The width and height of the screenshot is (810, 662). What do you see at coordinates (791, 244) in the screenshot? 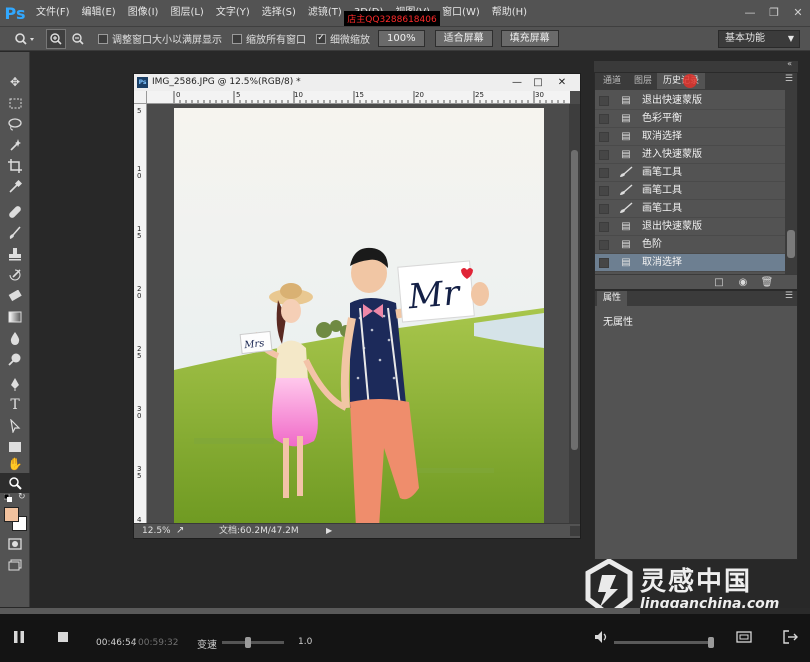
I see `history-scrollbar-thumb` at bounding box center [791, 244].